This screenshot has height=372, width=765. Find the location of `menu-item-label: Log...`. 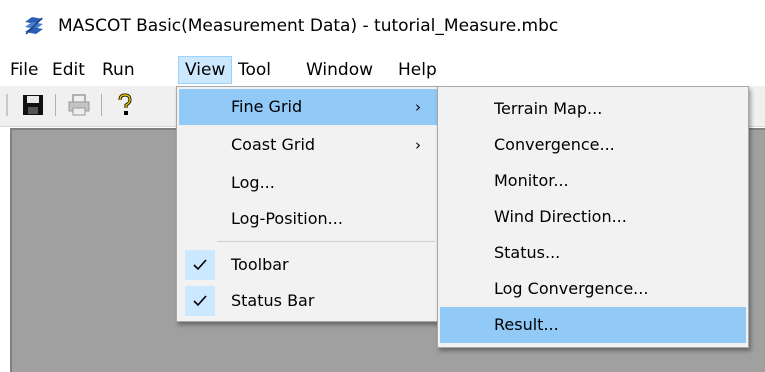

menu-item-label: Log... is located at coordinates (253, 182).